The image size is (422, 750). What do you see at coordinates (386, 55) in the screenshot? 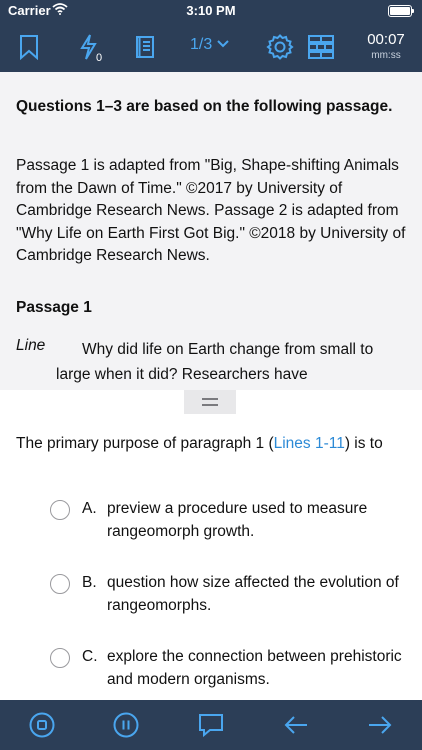
I see `timer-unit: mm:ss` at bounding box center [386, 55].